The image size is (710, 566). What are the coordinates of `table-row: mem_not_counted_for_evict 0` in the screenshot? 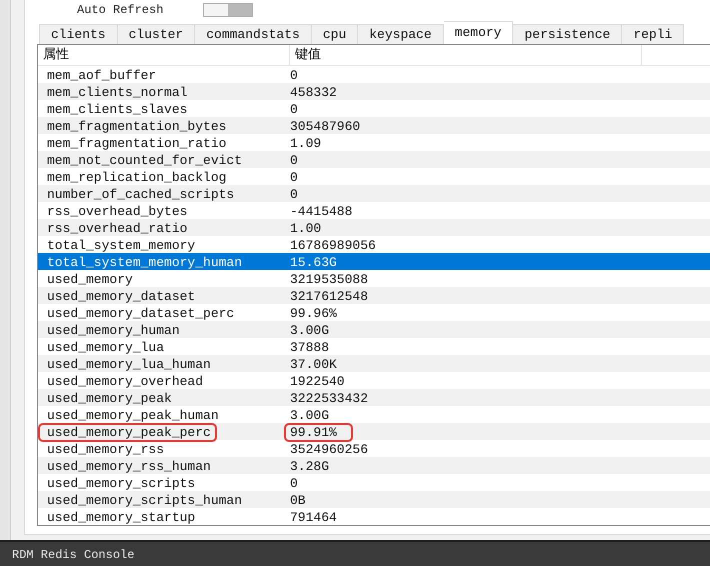 It's located at (374, 159).